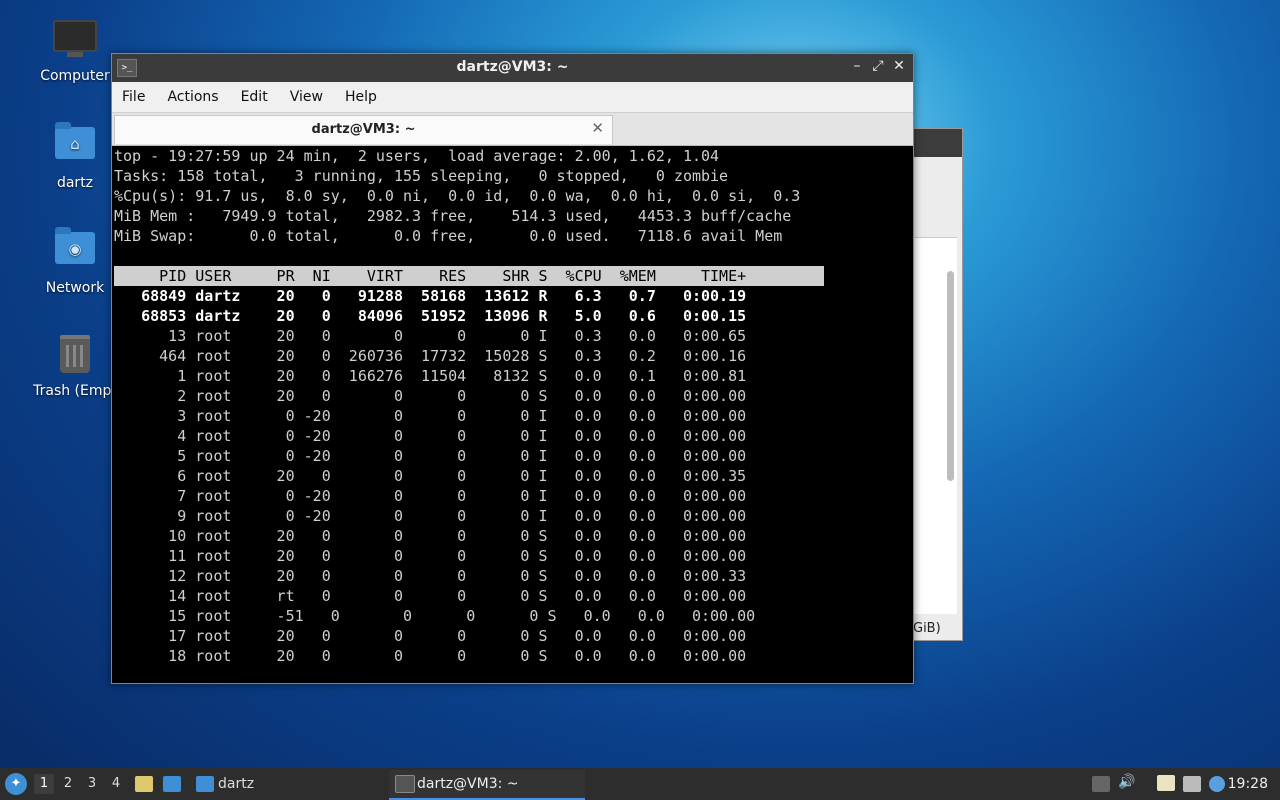  I want to click on home-folder-icon: ⌂, so click(75, 146).